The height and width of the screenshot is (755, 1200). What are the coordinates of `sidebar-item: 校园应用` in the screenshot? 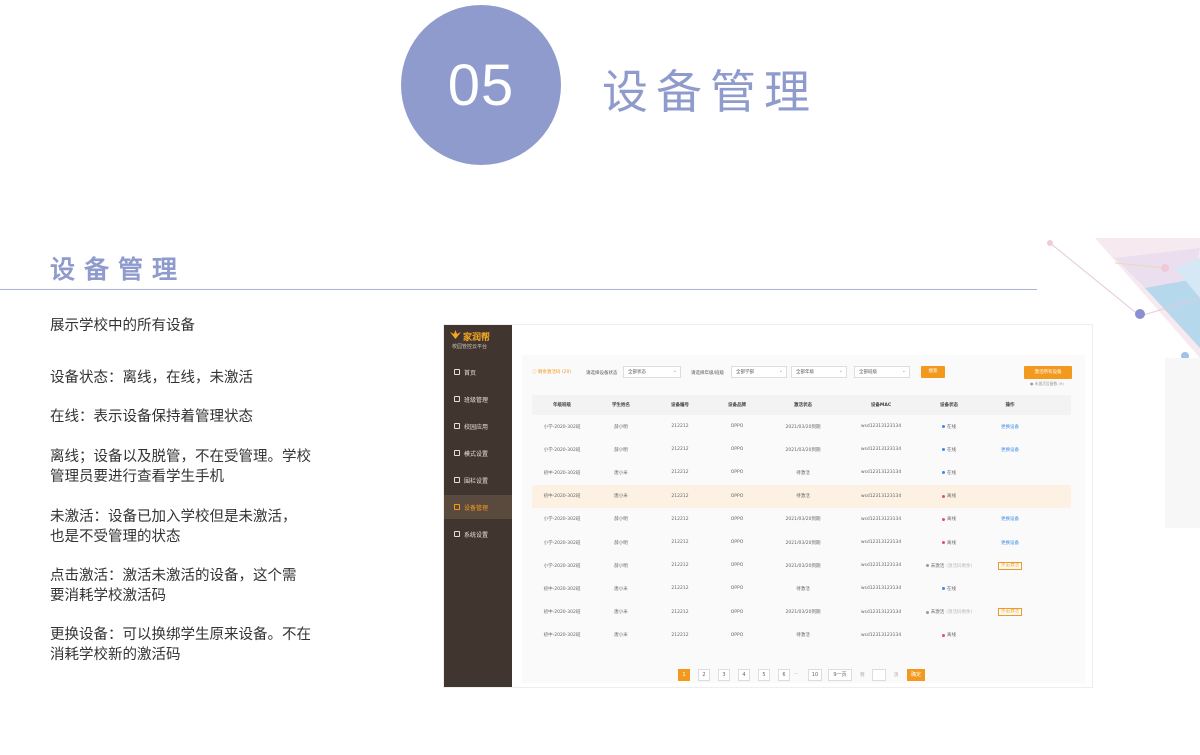 It's located at (478, 426).